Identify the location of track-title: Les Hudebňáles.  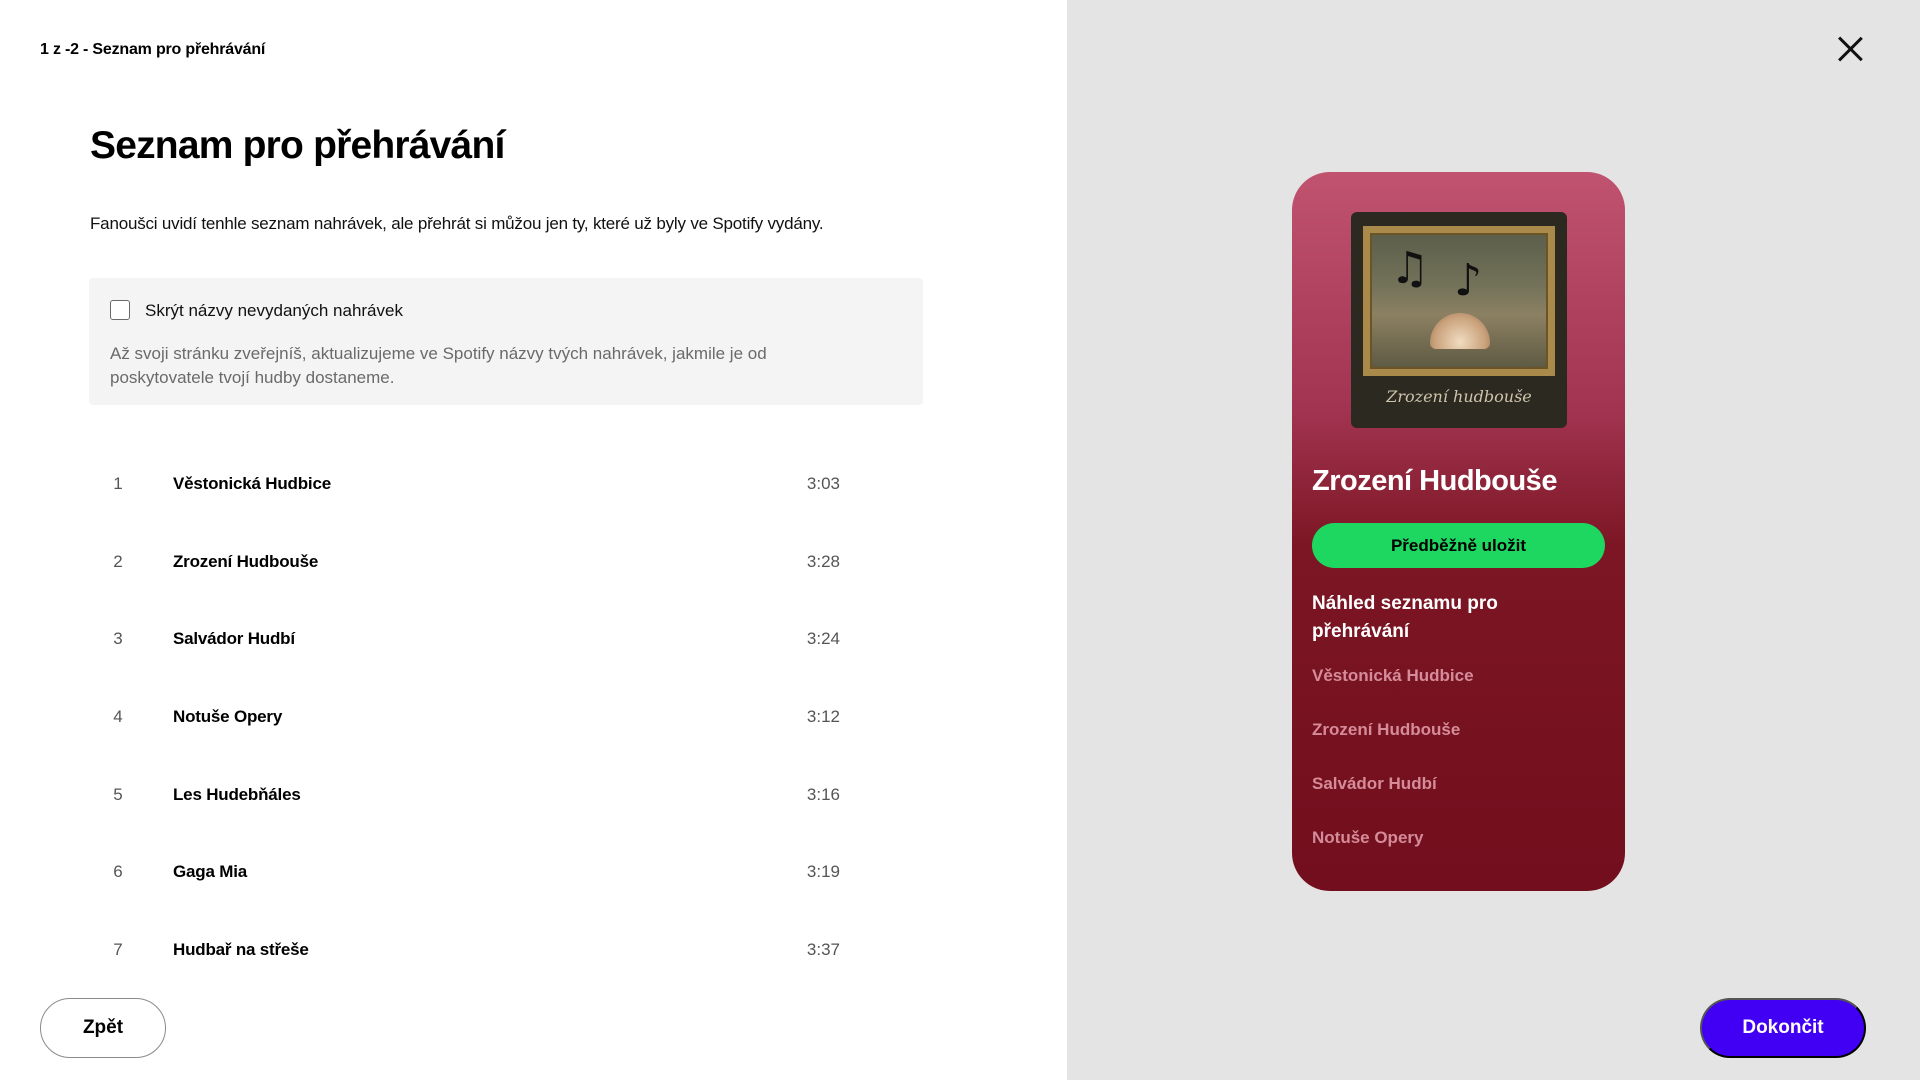
(237, 794).